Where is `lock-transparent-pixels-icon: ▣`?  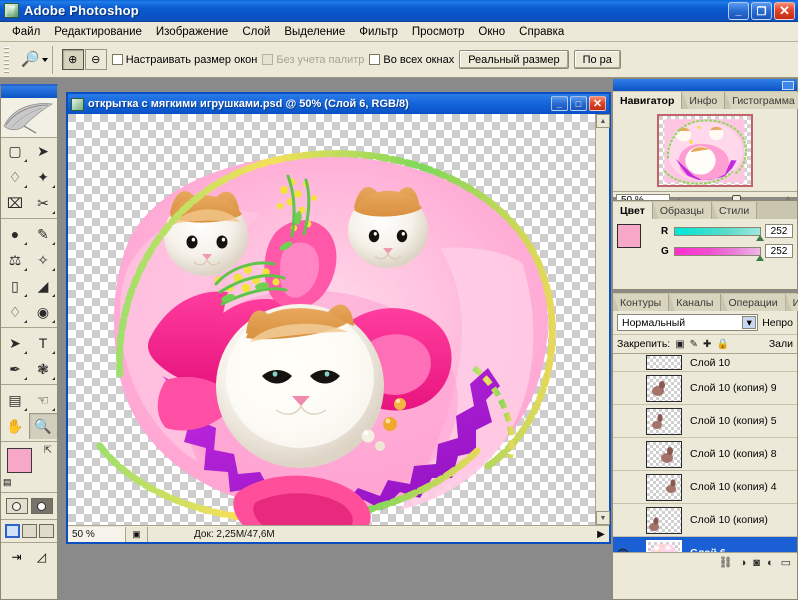 lock-transparent-pixels-icon: ▣ is located at coordinates (679, 344).